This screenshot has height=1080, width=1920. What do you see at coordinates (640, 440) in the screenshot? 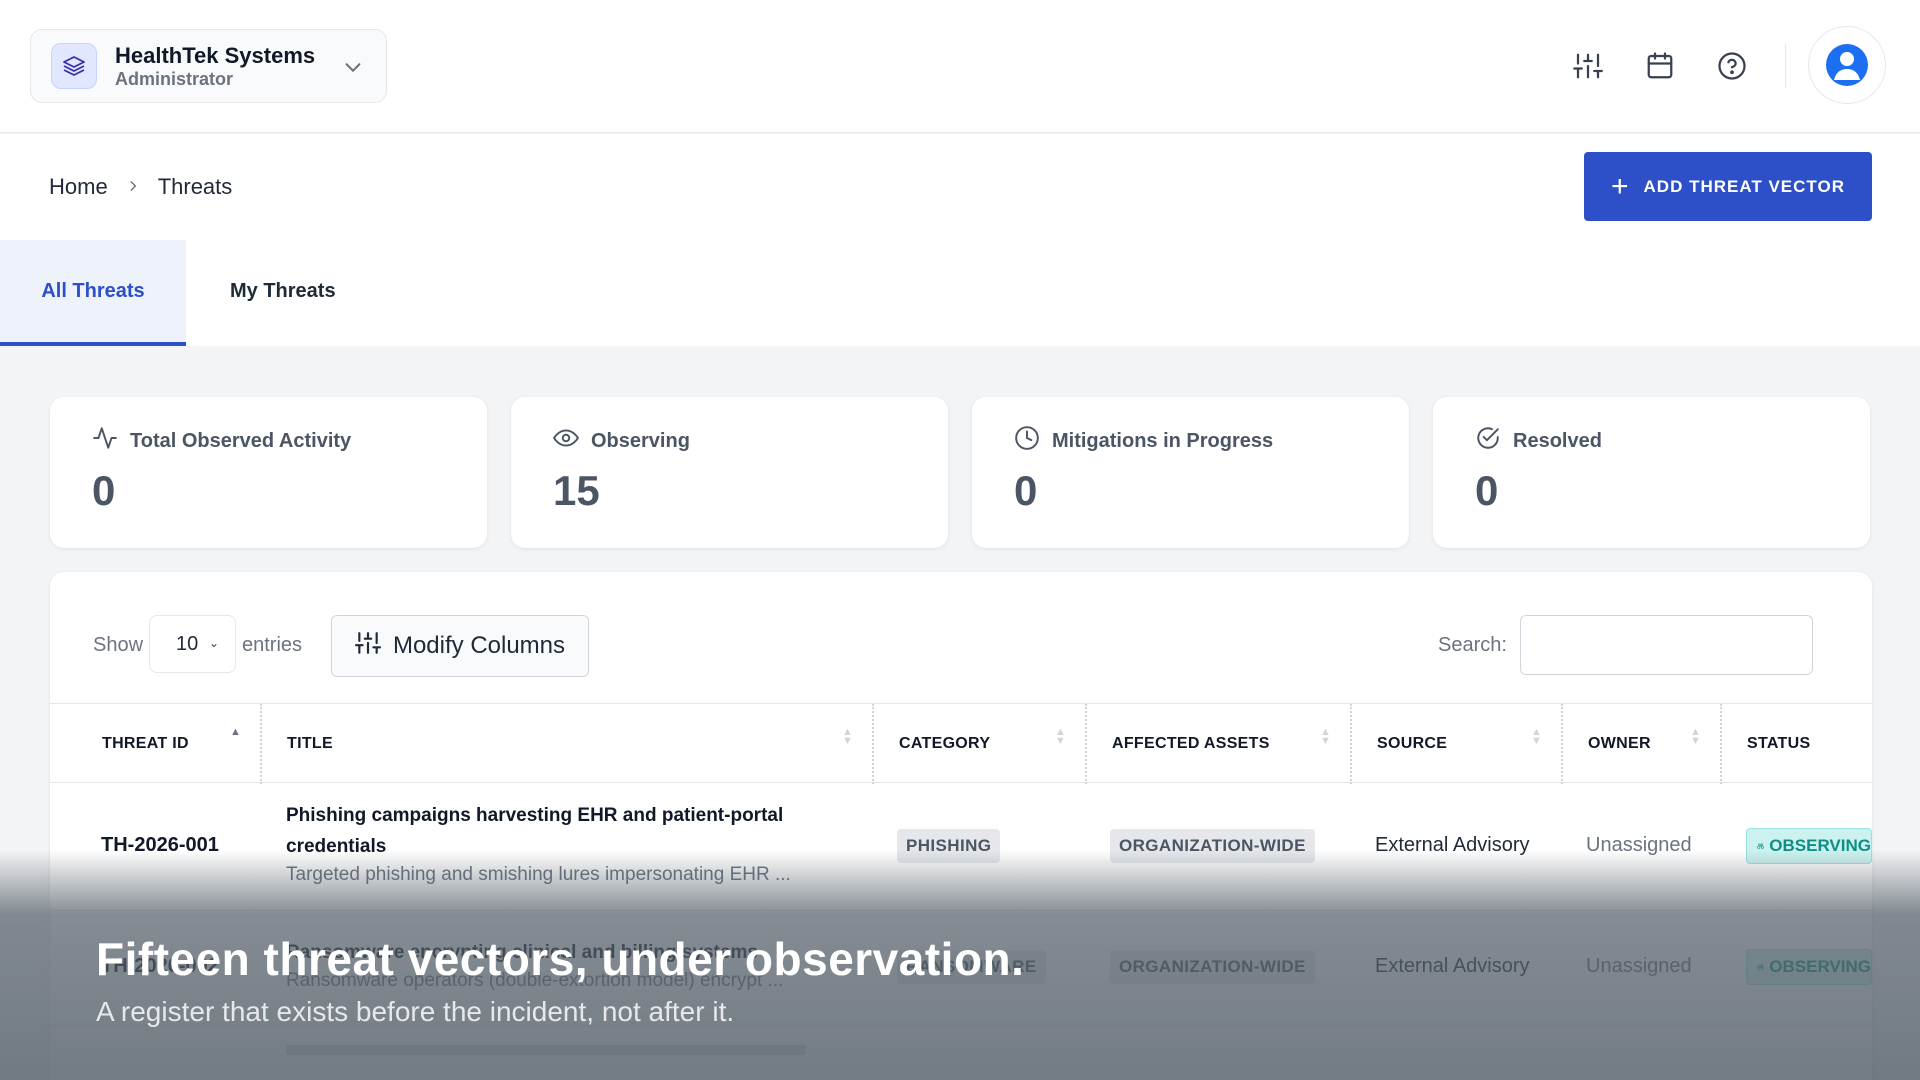
I see `stat-label: Observing` at bounding box center [640, 440].